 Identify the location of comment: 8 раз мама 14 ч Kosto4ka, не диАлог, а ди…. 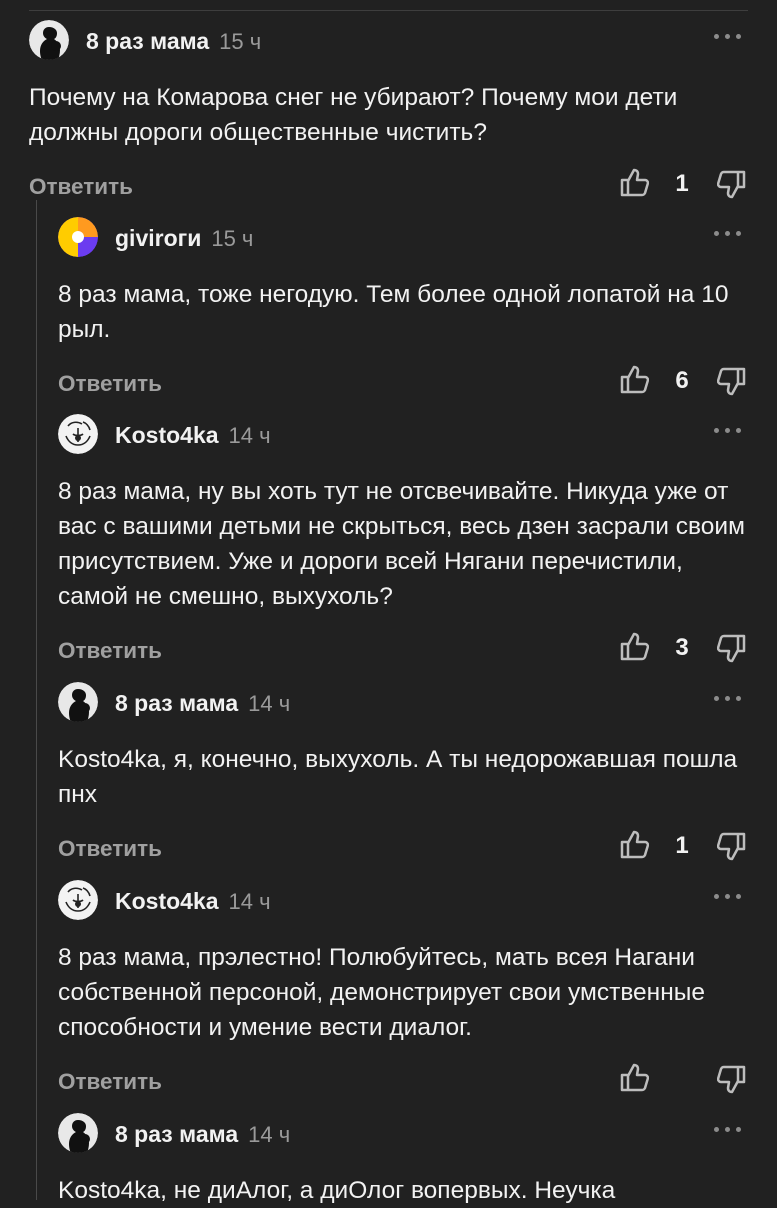
(403, 1159).